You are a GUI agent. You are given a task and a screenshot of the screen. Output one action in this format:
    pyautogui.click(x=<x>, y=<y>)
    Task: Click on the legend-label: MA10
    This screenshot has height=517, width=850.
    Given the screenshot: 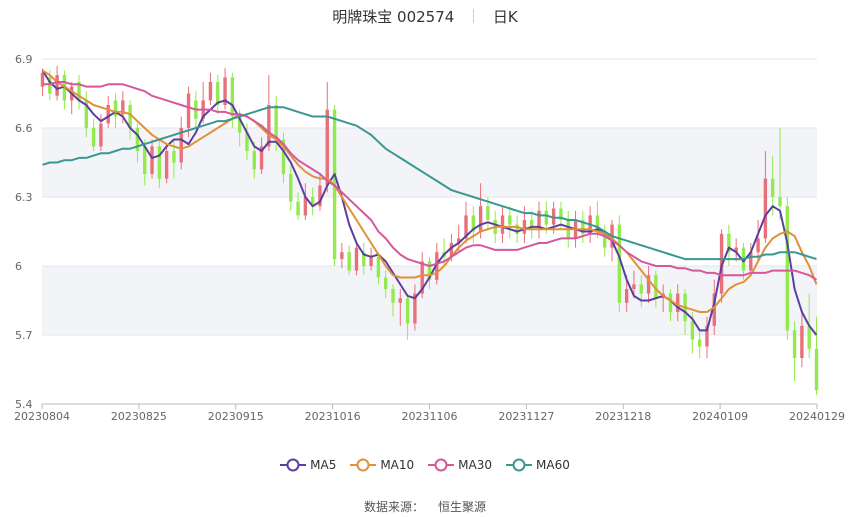 What is the action you would take?
    pyautogui.click(x=397, y=465)
    